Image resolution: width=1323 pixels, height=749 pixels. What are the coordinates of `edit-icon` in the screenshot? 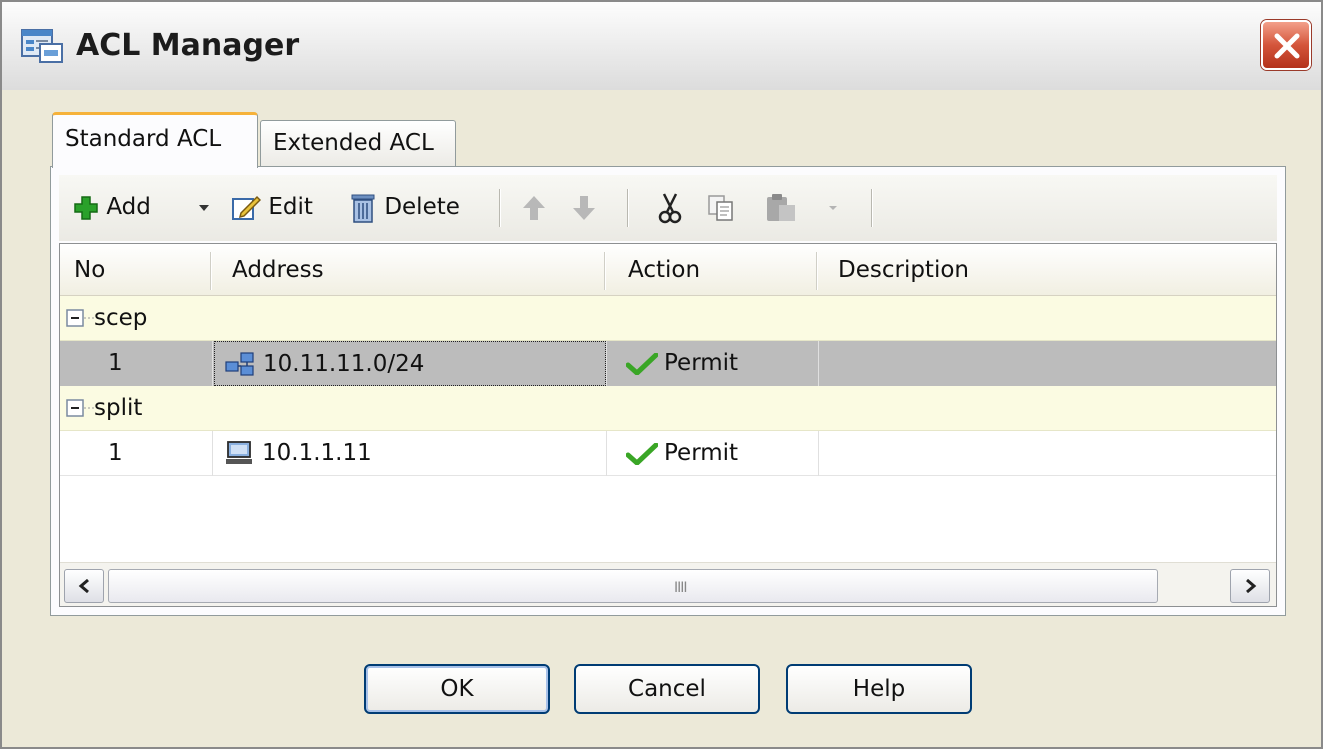 It's located at (247, 207).